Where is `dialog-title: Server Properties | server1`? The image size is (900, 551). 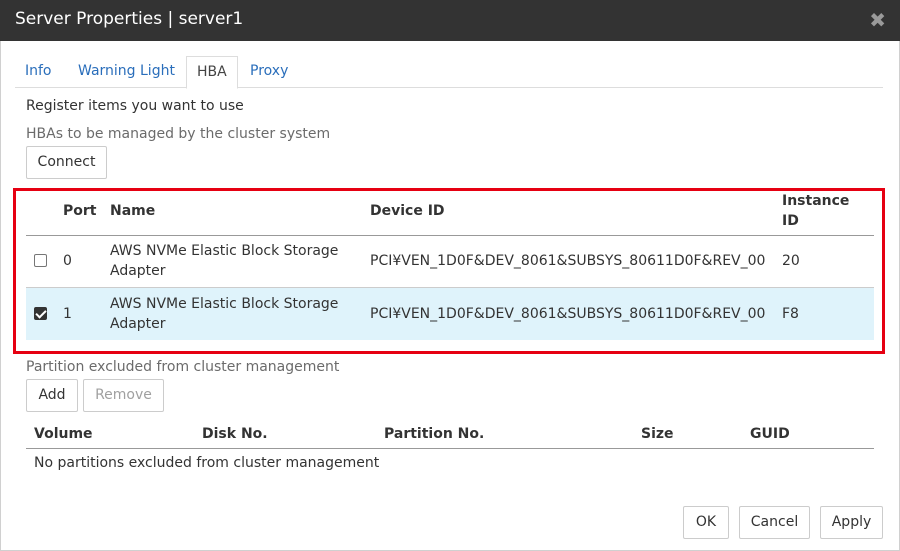 dialog-title: Server Properties | server1 is located at coordinates (129, 19).